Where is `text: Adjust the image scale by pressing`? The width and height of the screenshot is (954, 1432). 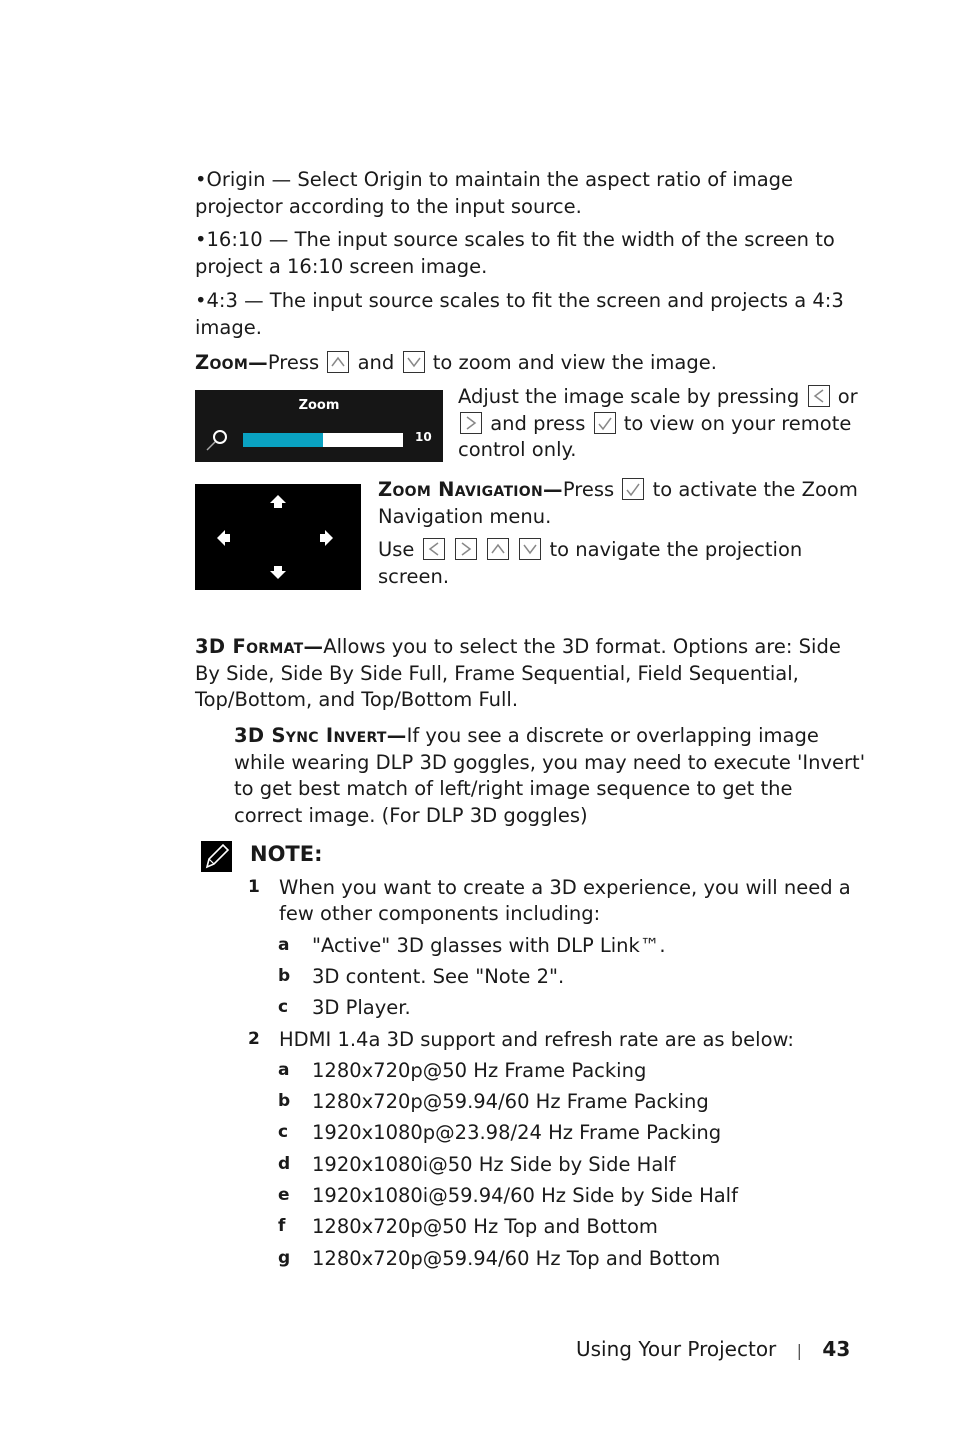
text: Adjust the image scale by pressing is located at coordinates (629, 396).